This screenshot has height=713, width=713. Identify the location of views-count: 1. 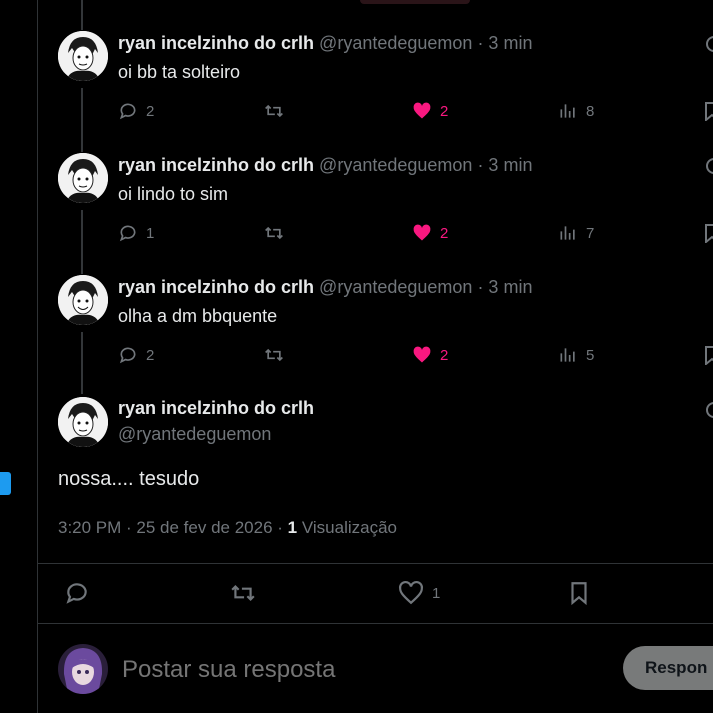
(292, 527).